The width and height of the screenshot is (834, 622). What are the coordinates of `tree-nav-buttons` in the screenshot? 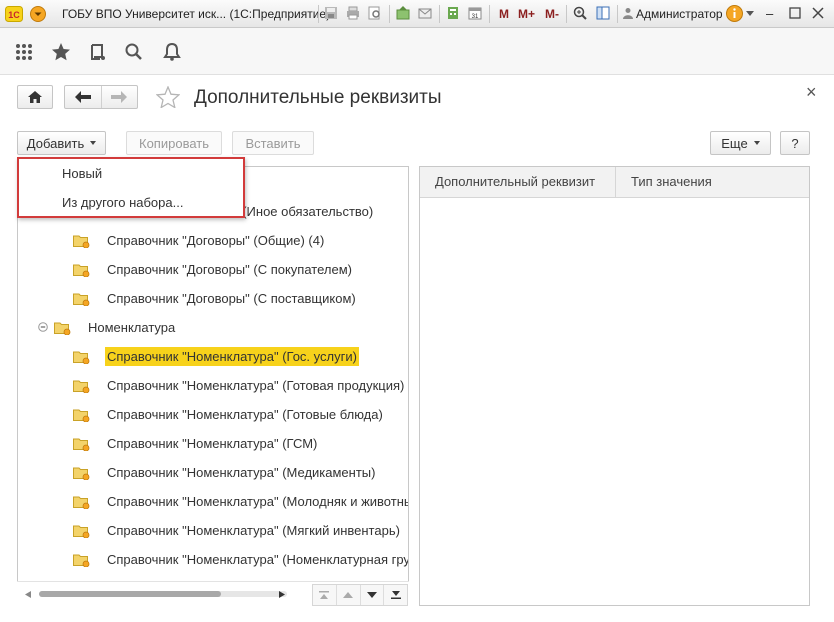 It's located at (360, 595).